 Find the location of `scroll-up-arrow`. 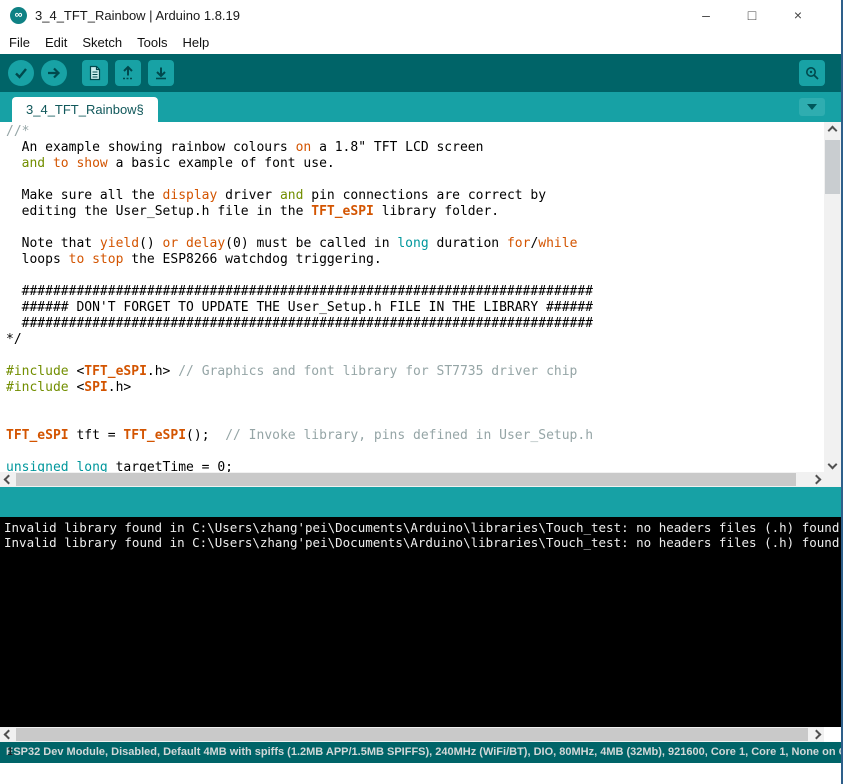

scroll-up-arrow is located at coordinates (832, 130).